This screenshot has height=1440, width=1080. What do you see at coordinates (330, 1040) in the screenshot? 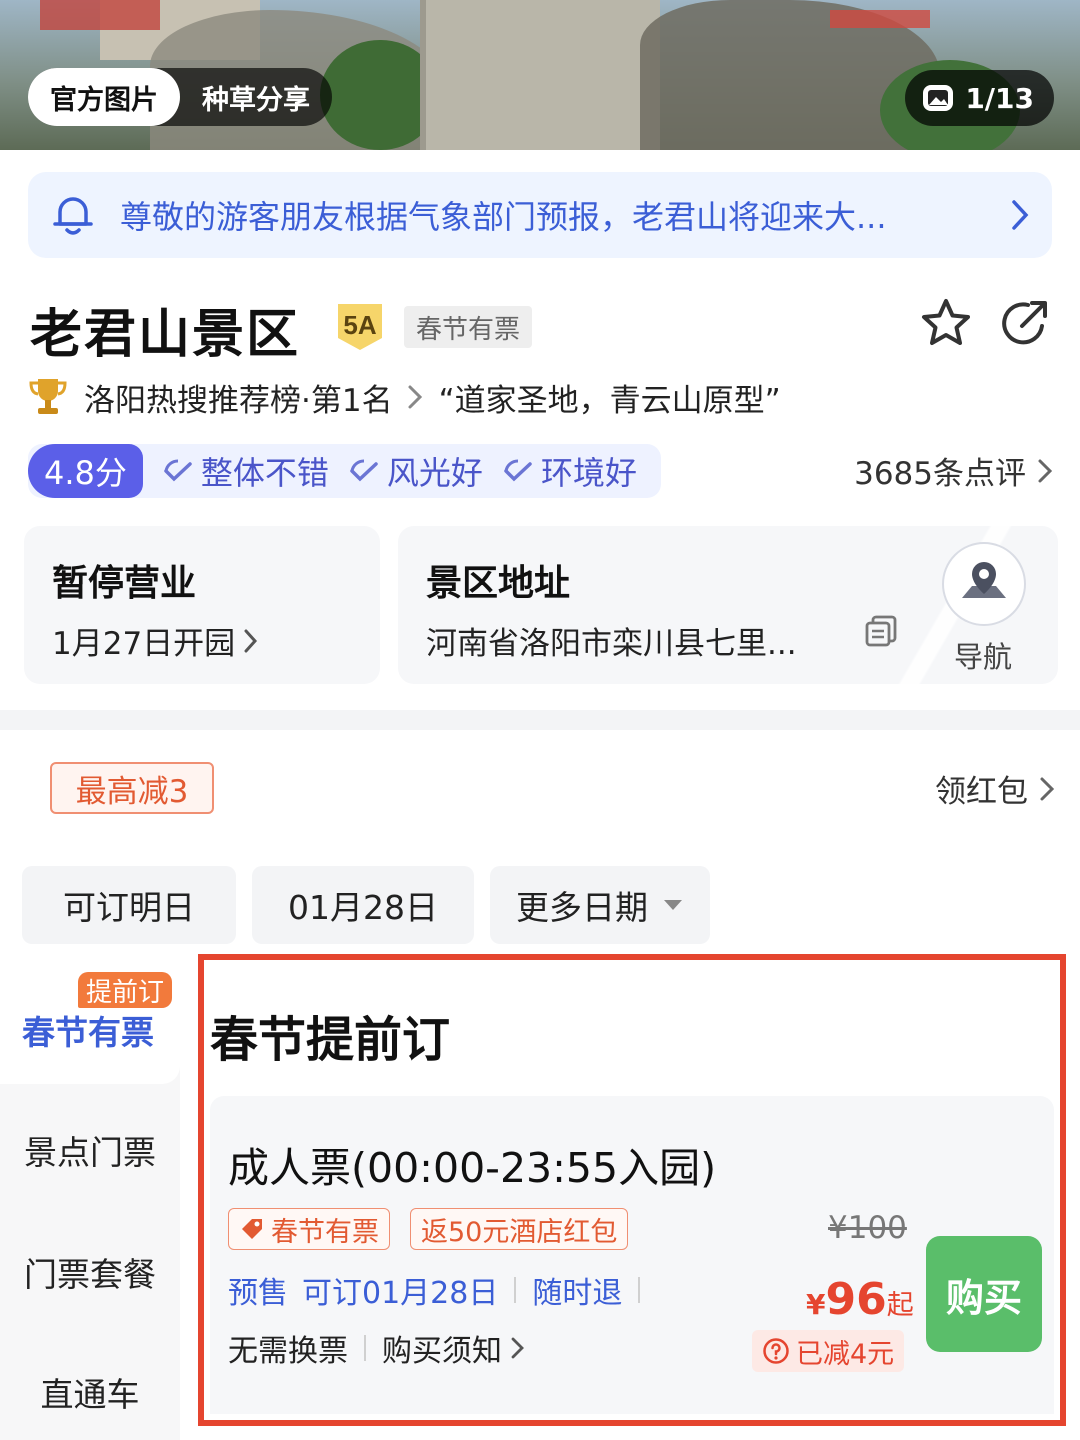
I see `panel-title: 春节提前订` at bounding box center [330, 1040].